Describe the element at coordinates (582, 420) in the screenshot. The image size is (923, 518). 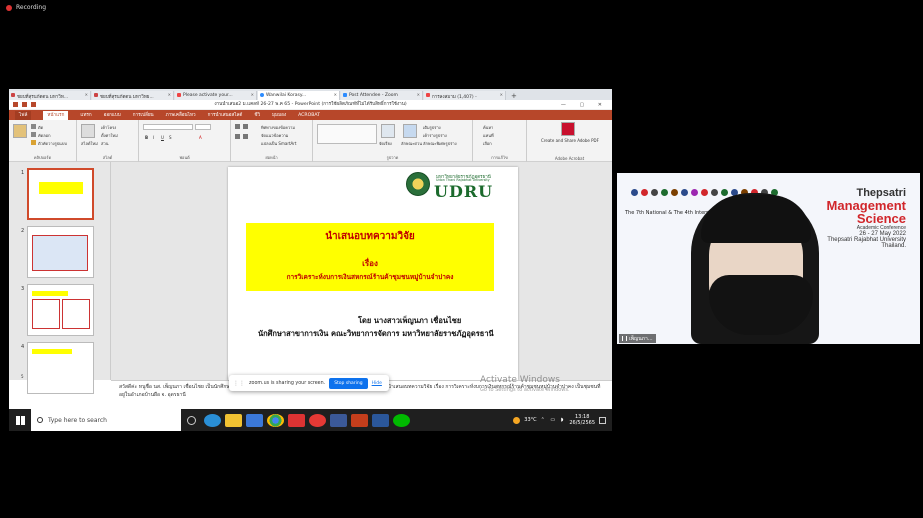
I see `clock: 13:18 26/5/2565` at that location.